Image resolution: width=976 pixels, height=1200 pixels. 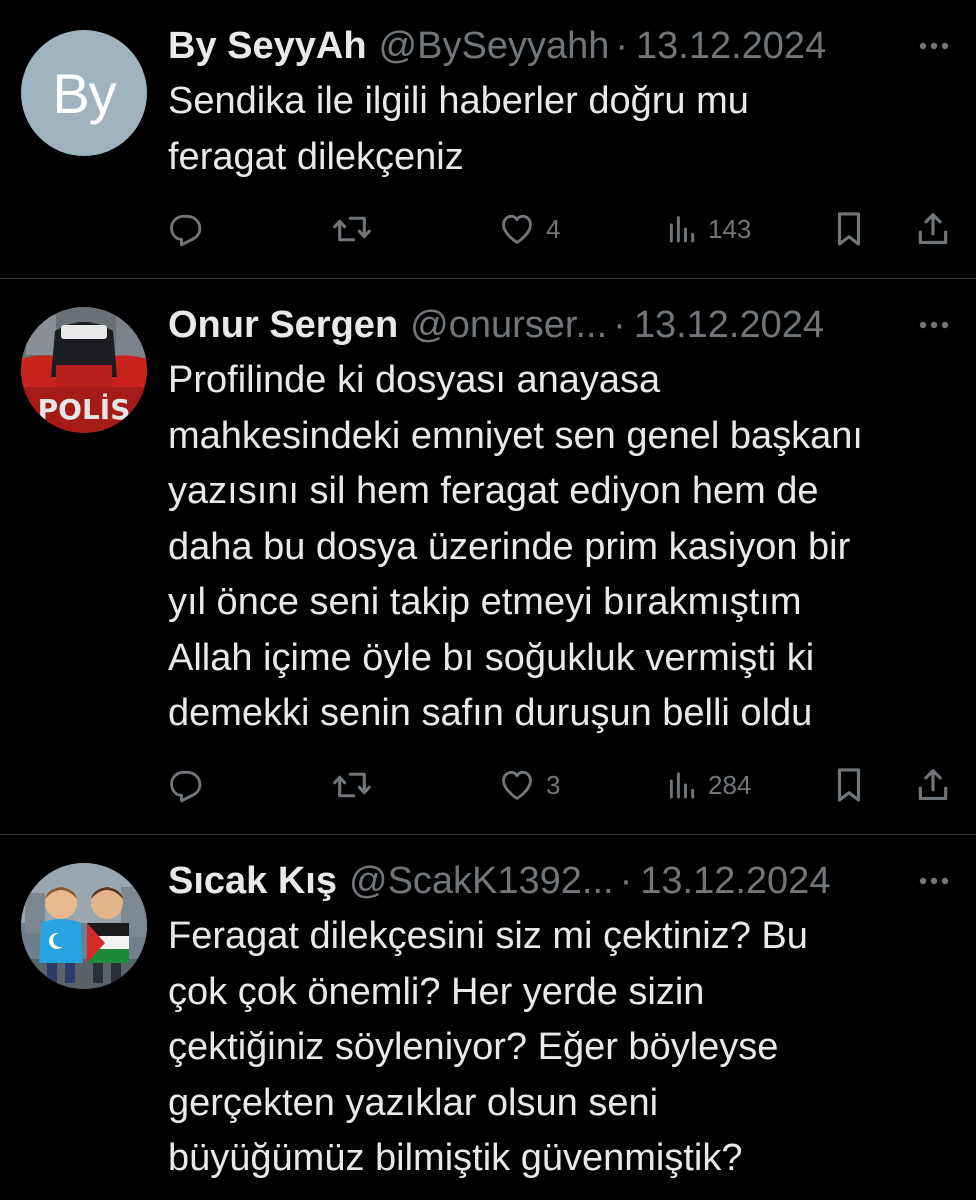 I want to click on avatar: POLİS, so click(x=84, y=370).